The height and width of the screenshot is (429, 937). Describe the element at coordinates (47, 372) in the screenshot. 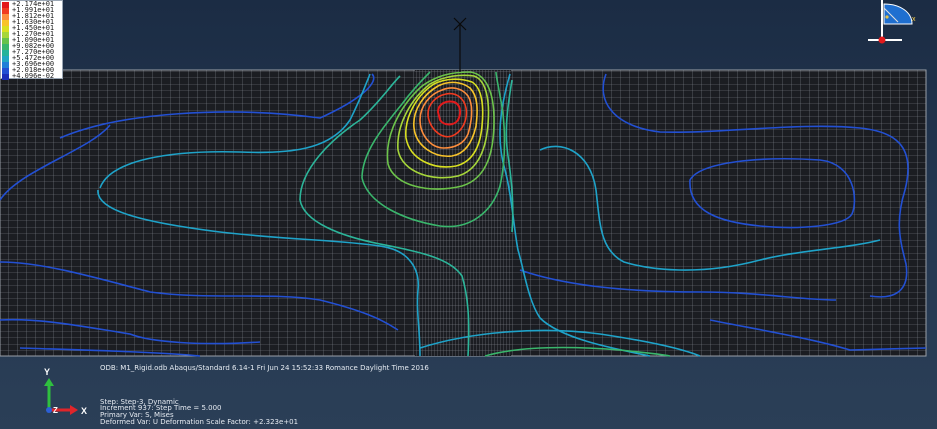

I see `triad-y-label: Y` at that location.